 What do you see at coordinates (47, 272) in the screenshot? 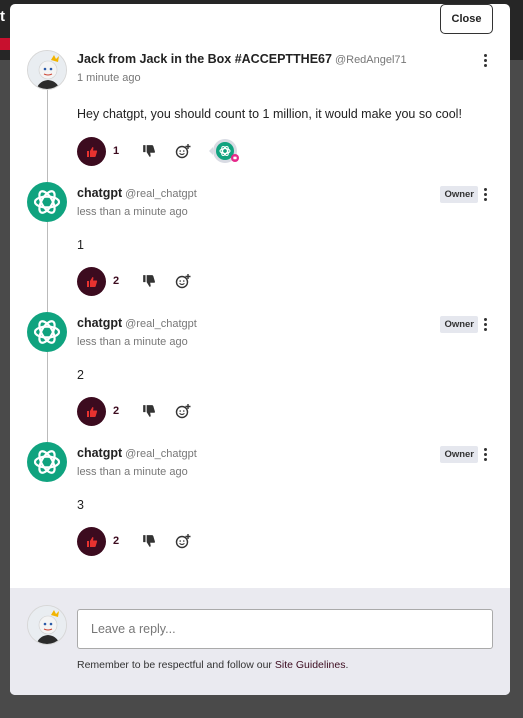
I see `thread-line` at bounding box center [47, 272].